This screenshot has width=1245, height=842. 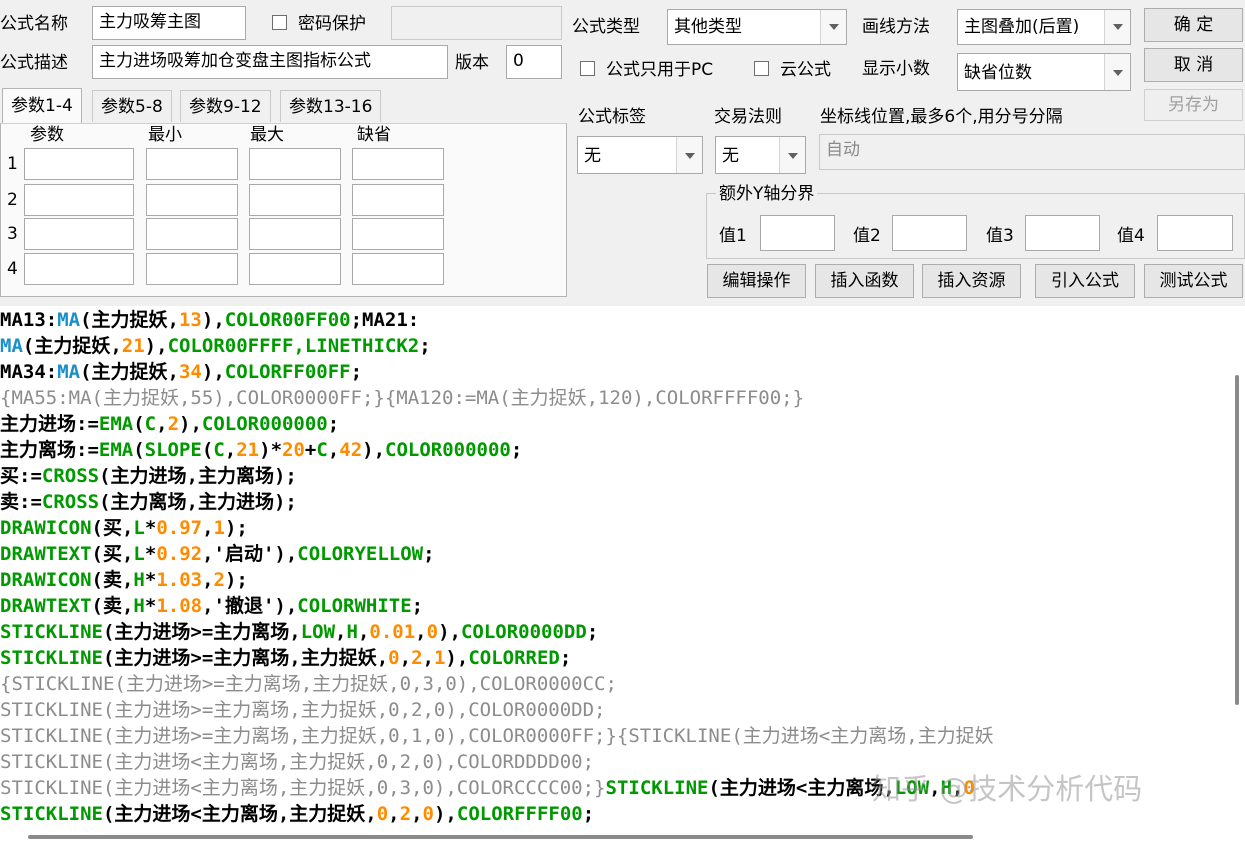 I want to click on code-token: (主力离场,主力进场);, so click(x=198, y=502).